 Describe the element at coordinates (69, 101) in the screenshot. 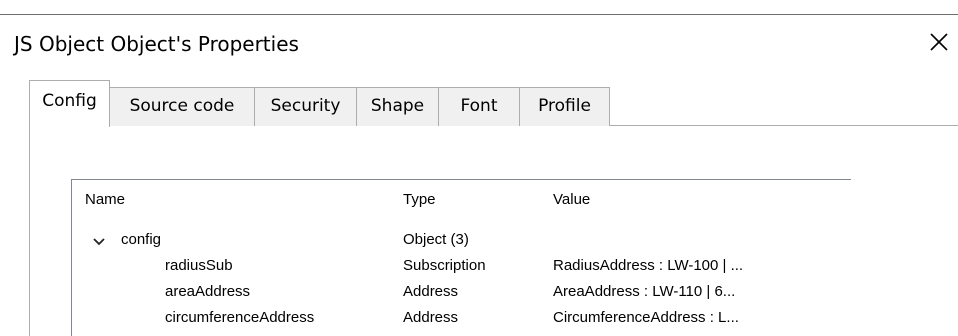

I see `tab-config-label: Config` at that location.